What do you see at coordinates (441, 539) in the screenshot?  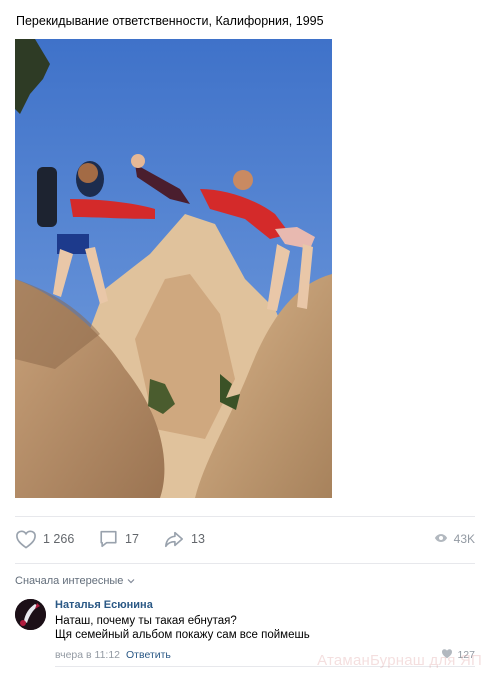 I see `eye-icon` at bounding box center [441, 539].